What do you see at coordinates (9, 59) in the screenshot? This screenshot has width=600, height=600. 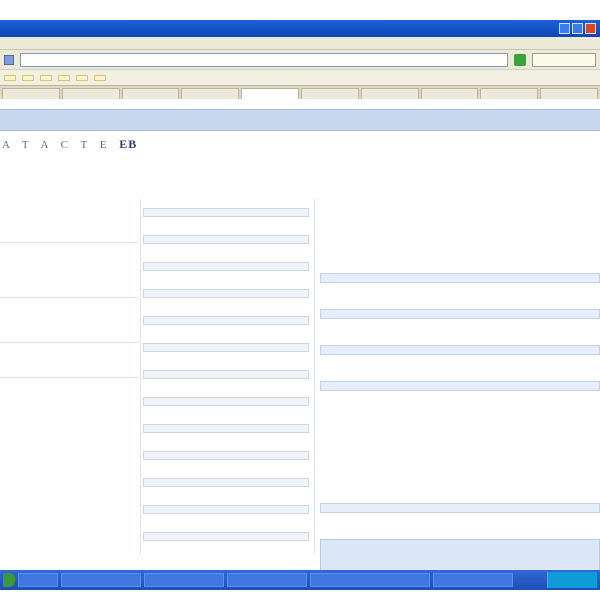 I see `page-icon` at bounding box center [9, 59].